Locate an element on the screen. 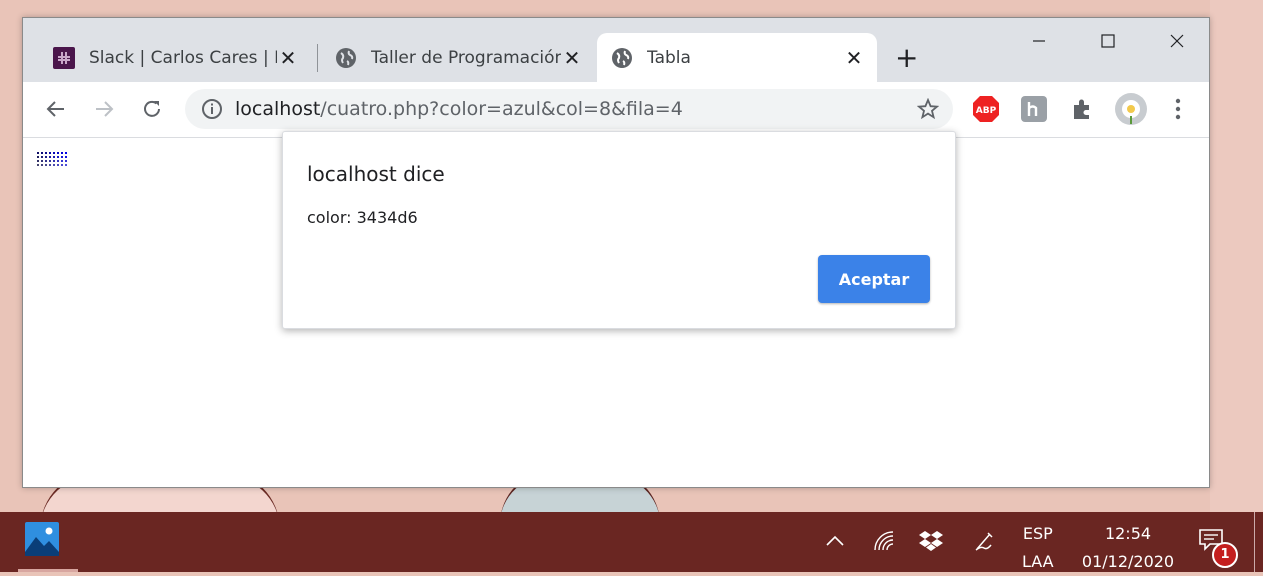 This screenshot has width=1263, height=576. notification-center-button: 1 is located at coordinates (1218, 548).